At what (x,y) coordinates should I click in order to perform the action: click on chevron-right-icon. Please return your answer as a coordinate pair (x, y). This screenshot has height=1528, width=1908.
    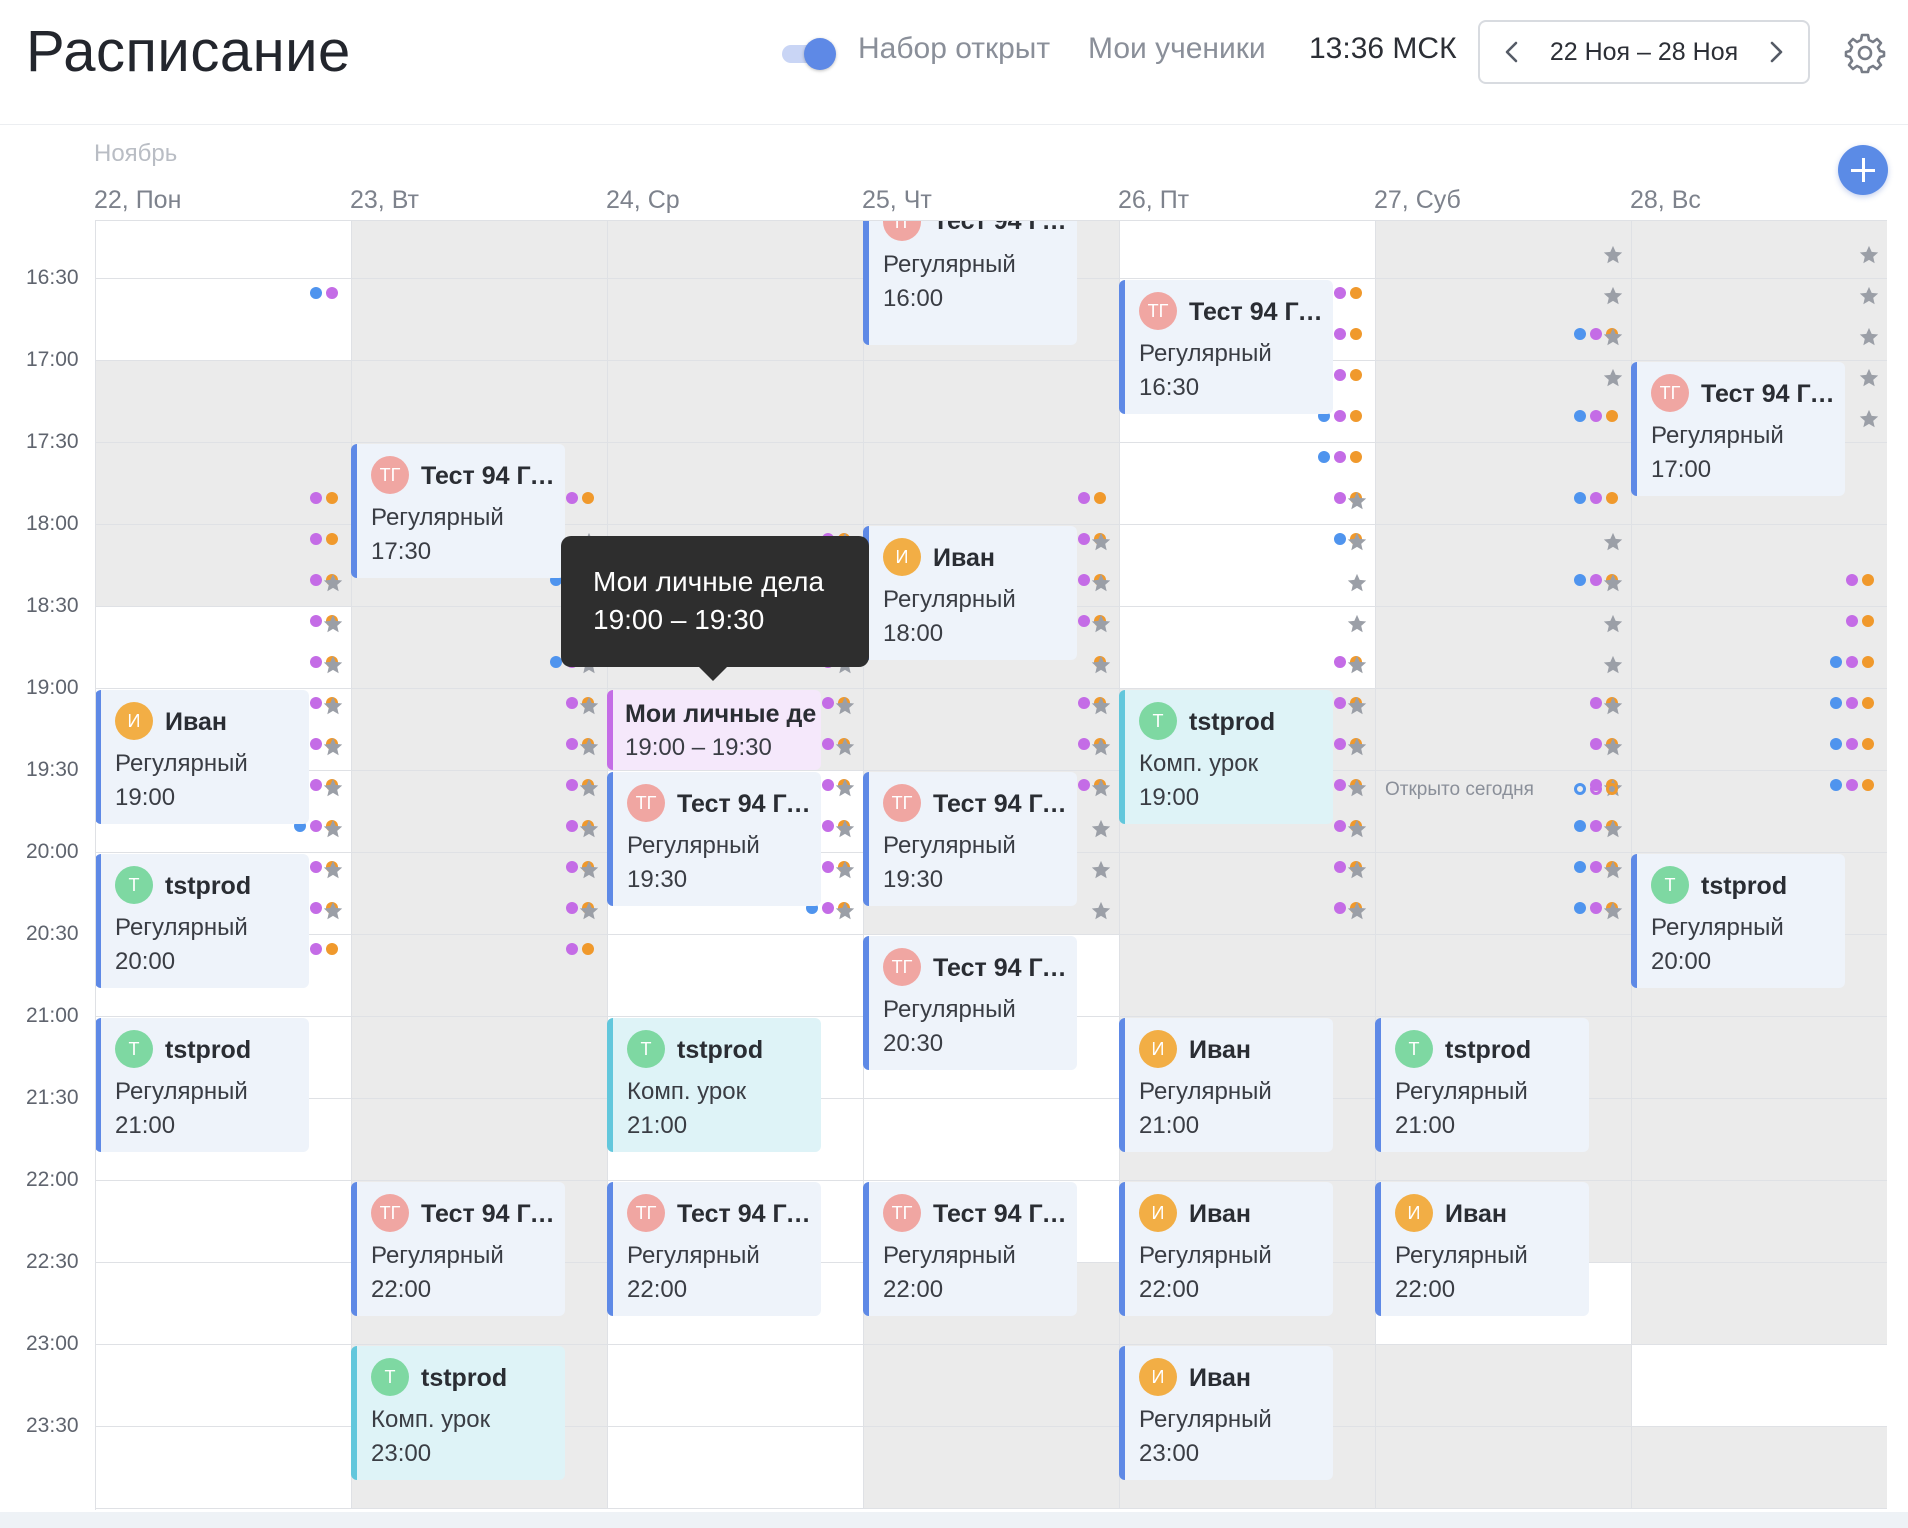
    Looking at the image, I should click on (1776, 52).